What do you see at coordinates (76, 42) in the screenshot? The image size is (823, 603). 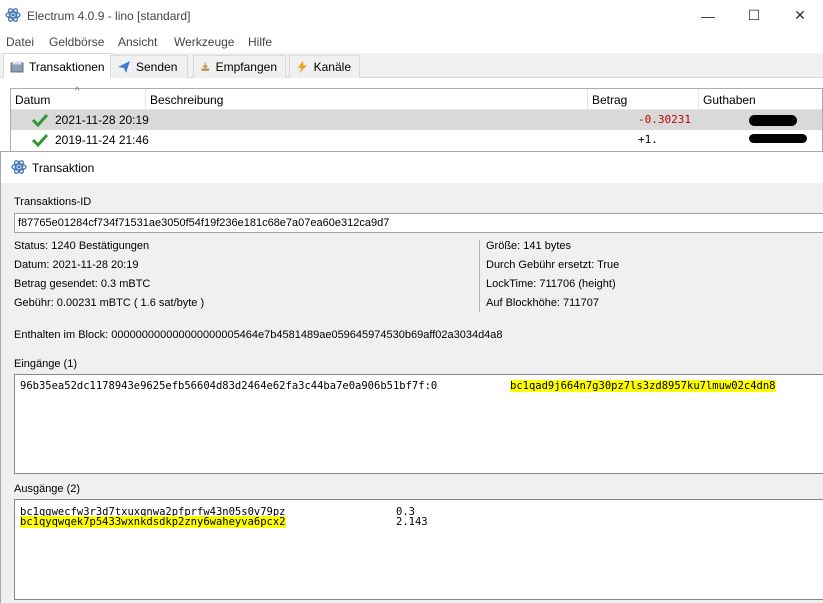 I see `menu-geldboerse: Geldbörse` at bounding box center [76, 42].